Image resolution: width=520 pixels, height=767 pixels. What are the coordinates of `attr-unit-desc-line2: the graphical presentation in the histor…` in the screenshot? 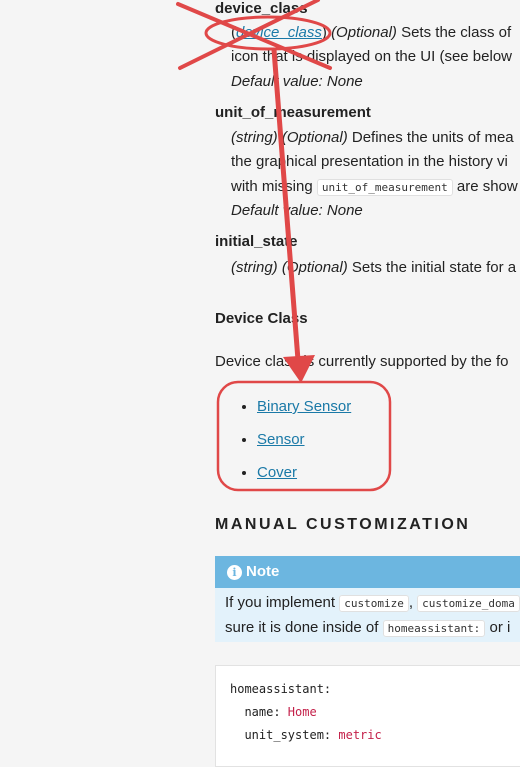 It's located at (369, 161).